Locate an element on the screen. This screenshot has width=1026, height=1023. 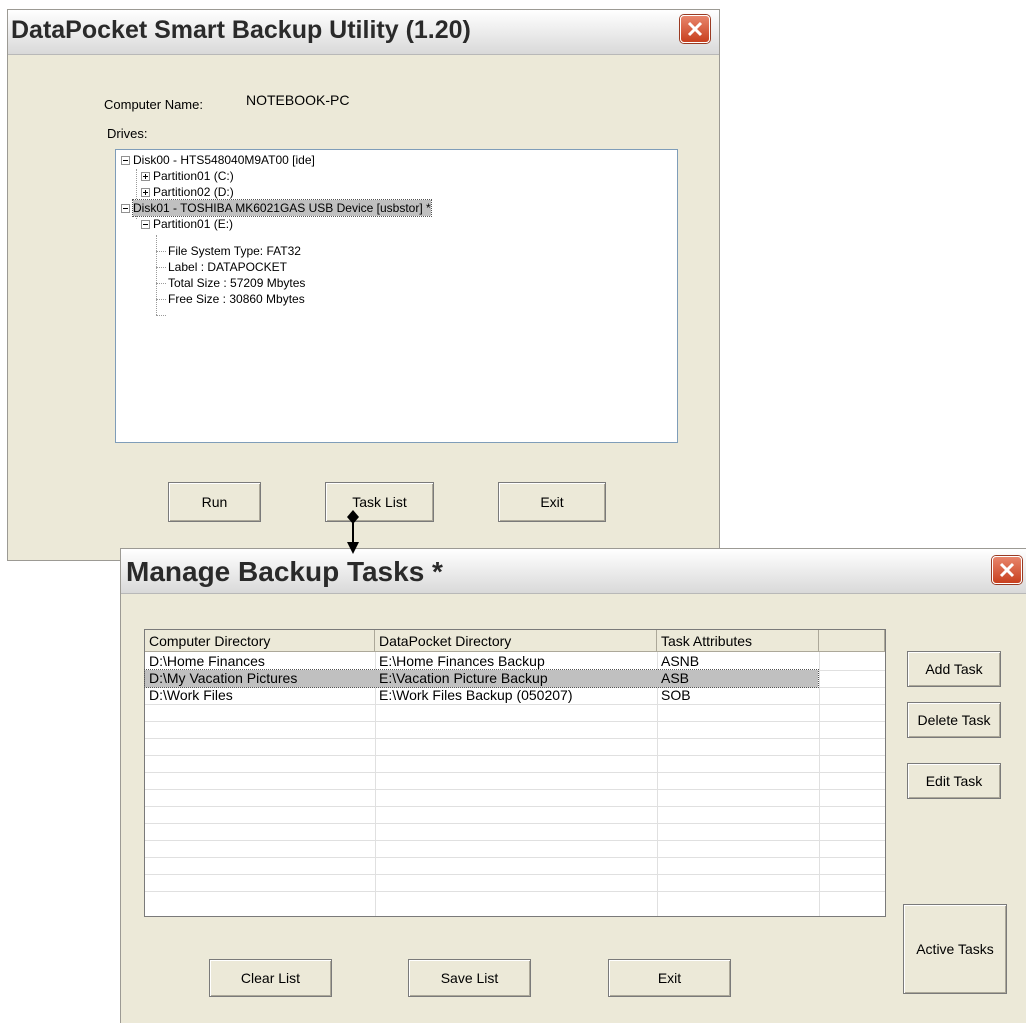
clear-list-button: Clear List is located at coordinates (270, 978).